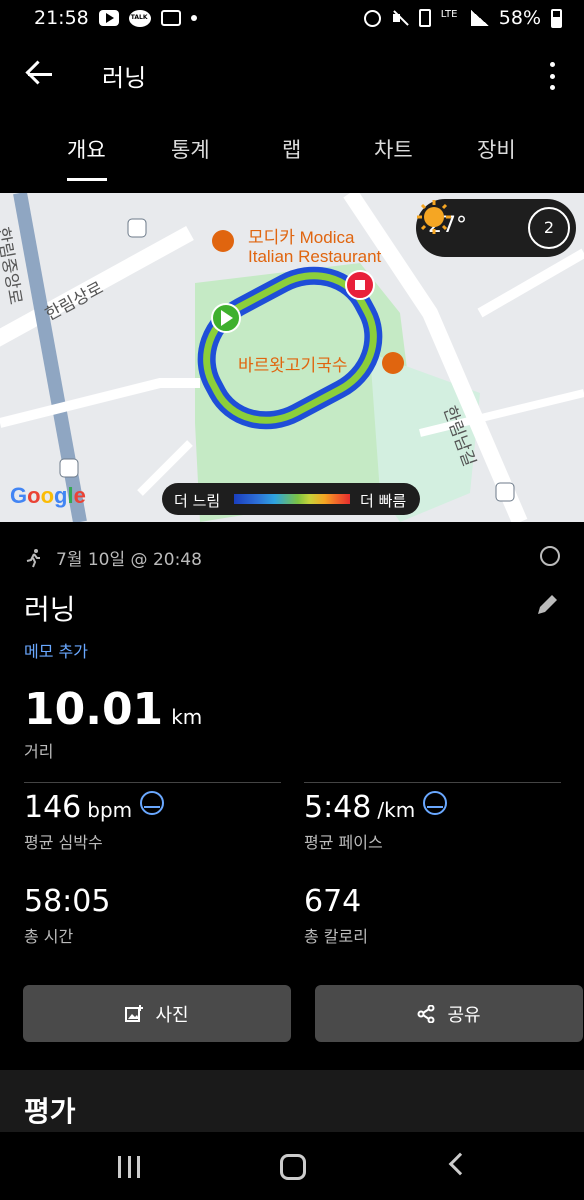 The height and width of the screenshot is (1200, 584). What do you see at coordinates (343, 842) in the screenshot?
I see `pace-label: 평균 페이스` at bounding box center [343, 842].